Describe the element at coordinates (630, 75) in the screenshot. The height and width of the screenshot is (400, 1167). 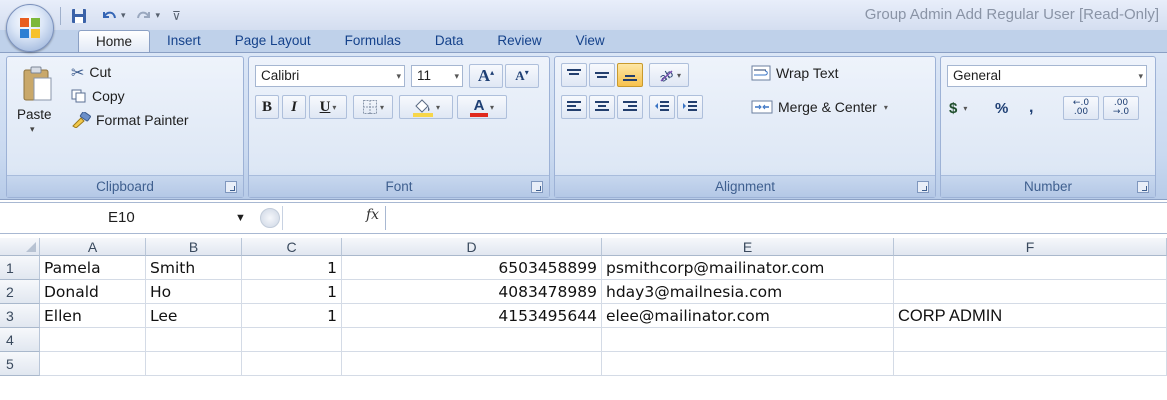
I see `align-bottom-button` at that location.